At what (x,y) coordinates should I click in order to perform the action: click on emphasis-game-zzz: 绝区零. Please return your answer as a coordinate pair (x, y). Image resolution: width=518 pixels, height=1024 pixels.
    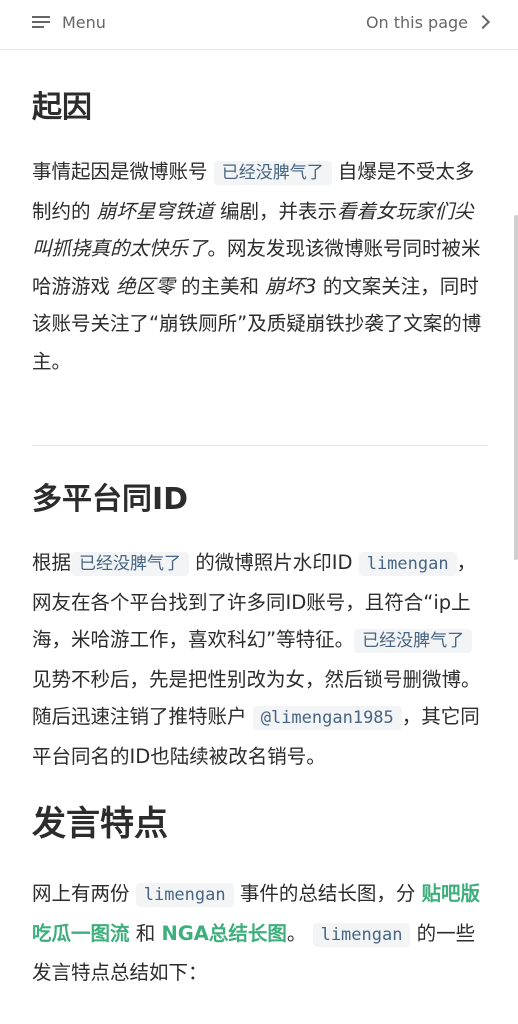
    Looking at the image, I should click on (145, 286).